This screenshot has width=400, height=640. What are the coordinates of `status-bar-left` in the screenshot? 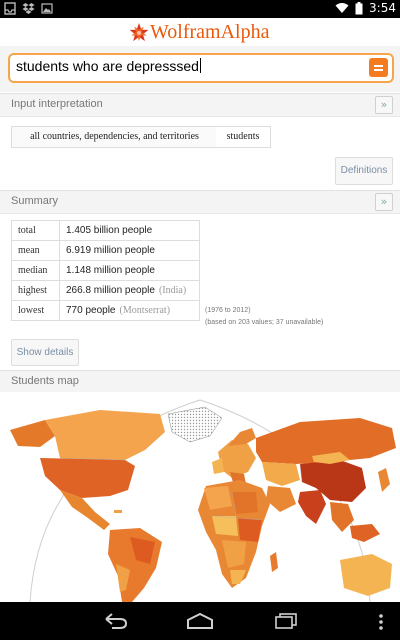 It's located at (28, 8).